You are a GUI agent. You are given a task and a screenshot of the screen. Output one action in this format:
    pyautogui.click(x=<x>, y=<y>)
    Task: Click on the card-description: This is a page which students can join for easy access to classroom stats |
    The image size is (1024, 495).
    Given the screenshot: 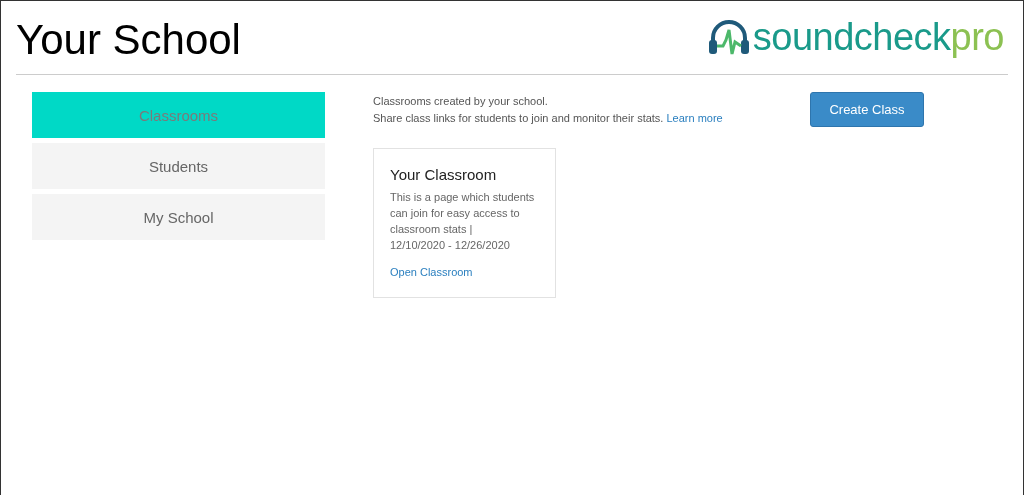 What is the action you would take?
    pyautogui.click(x=463, y=213)
    